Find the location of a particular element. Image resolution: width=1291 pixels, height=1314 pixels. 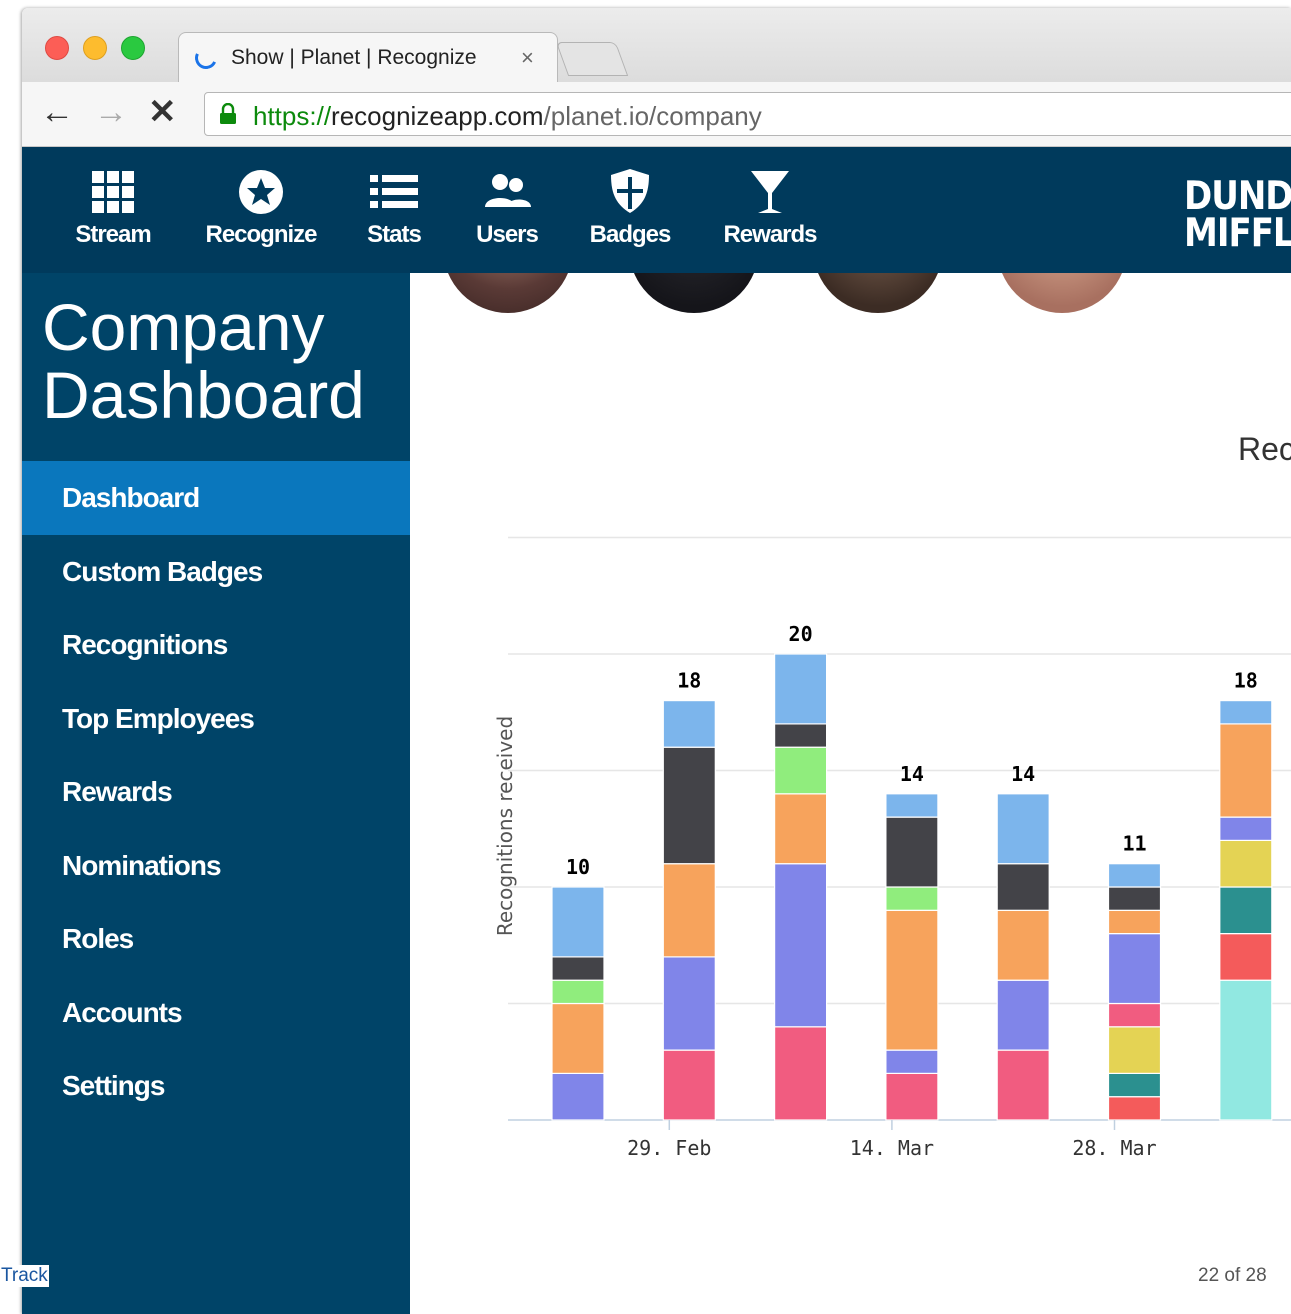

window-close-button is located at coordinates (57, 48).